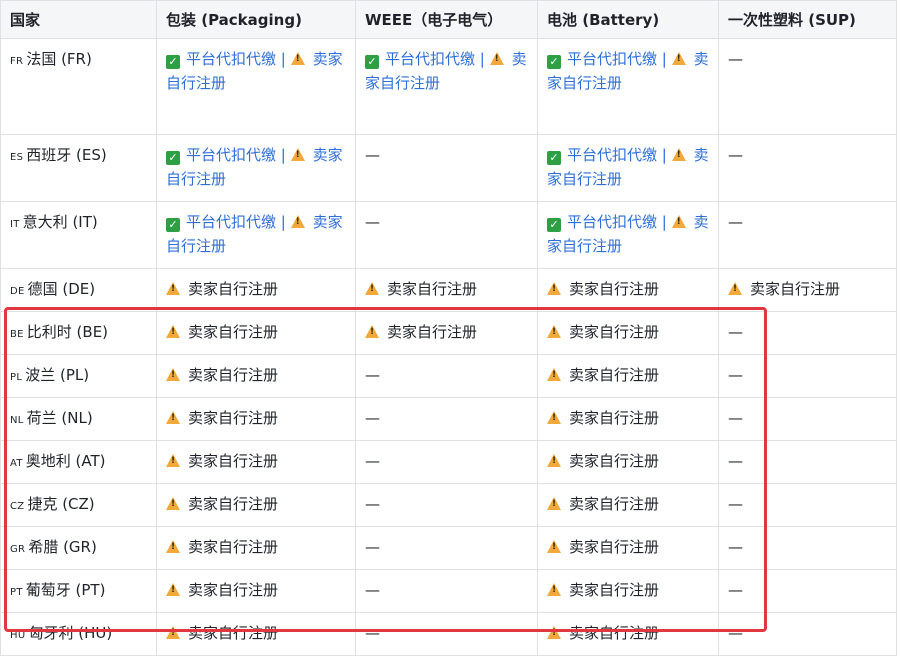 Image resolution: width=900 pixels, height=656 pixels. I want to click on table-row: BE比利时 (BE) 卖家自行注册 卖家自行注册 卖家自行注册 —, so click(448, 333).